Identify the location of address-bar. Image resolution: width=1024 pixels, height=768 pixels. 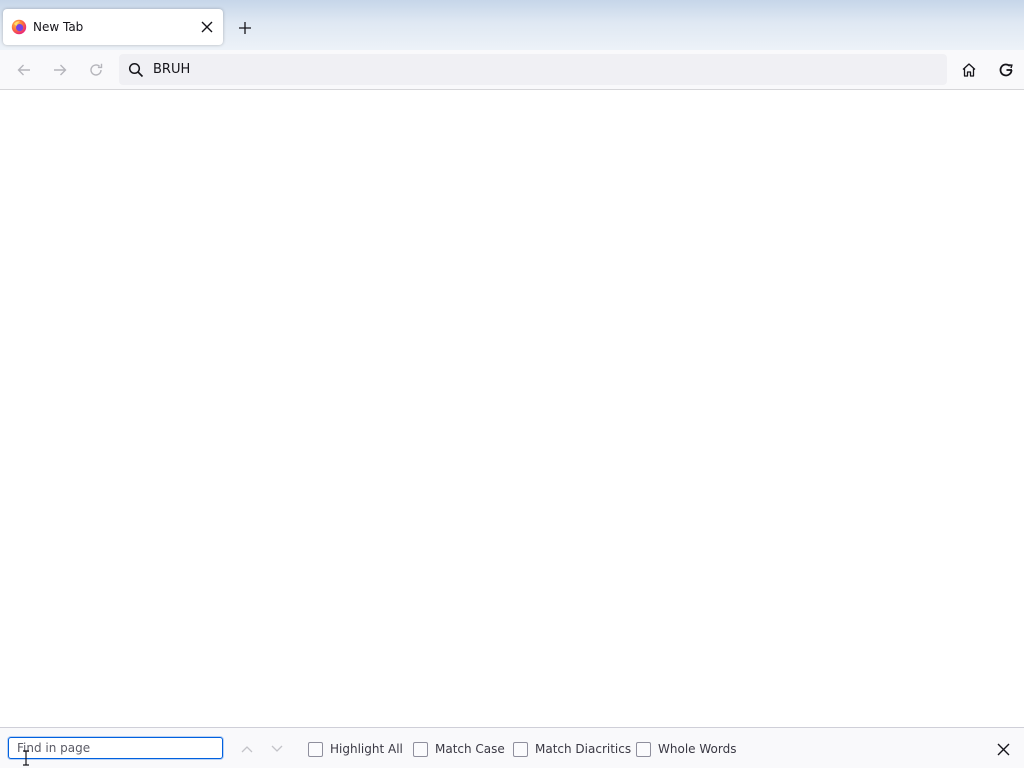
(533, 69).